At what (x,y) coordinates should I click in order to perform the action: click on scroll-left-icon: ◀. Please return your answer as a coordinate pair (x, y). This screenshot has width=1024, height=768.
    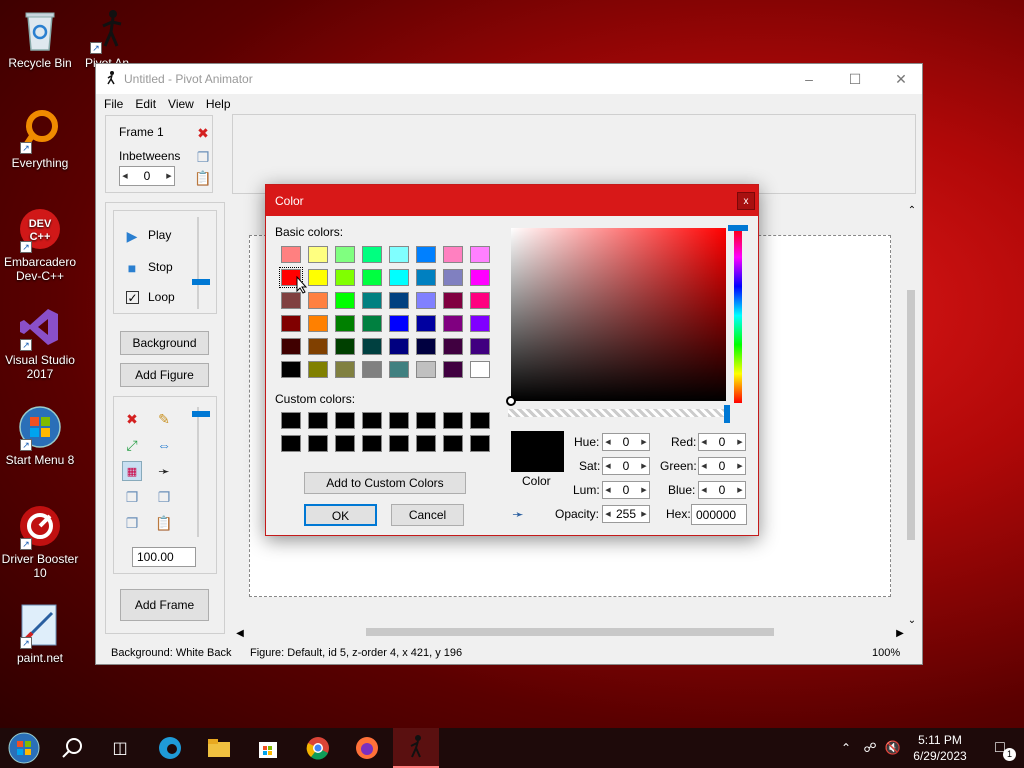
    Looking at the image, I should click on (240, 633).